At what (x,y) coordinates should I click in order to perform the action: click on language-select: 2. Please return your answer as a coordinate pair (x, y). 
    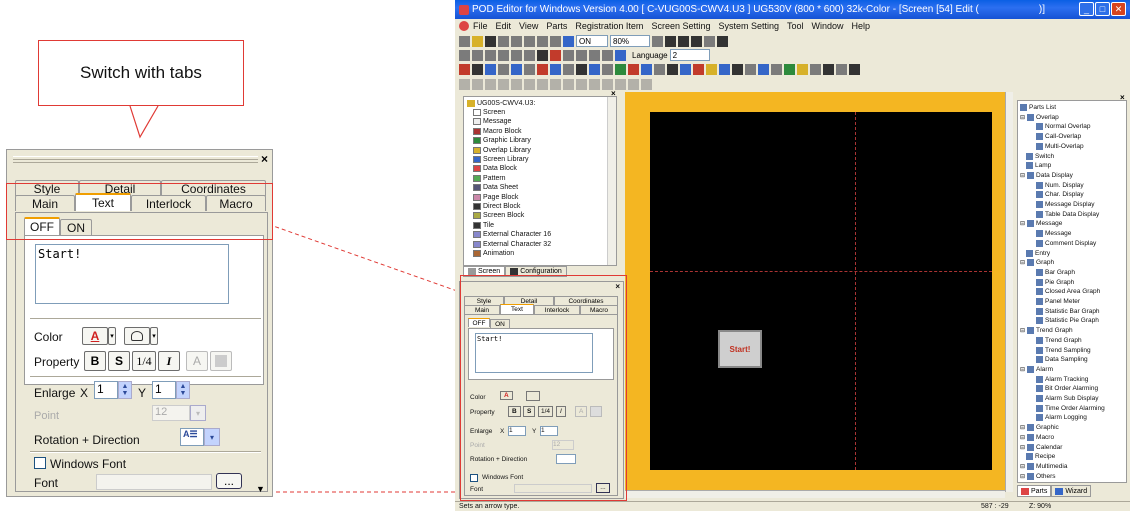
    Looking at the image, I should click on (689, 55).